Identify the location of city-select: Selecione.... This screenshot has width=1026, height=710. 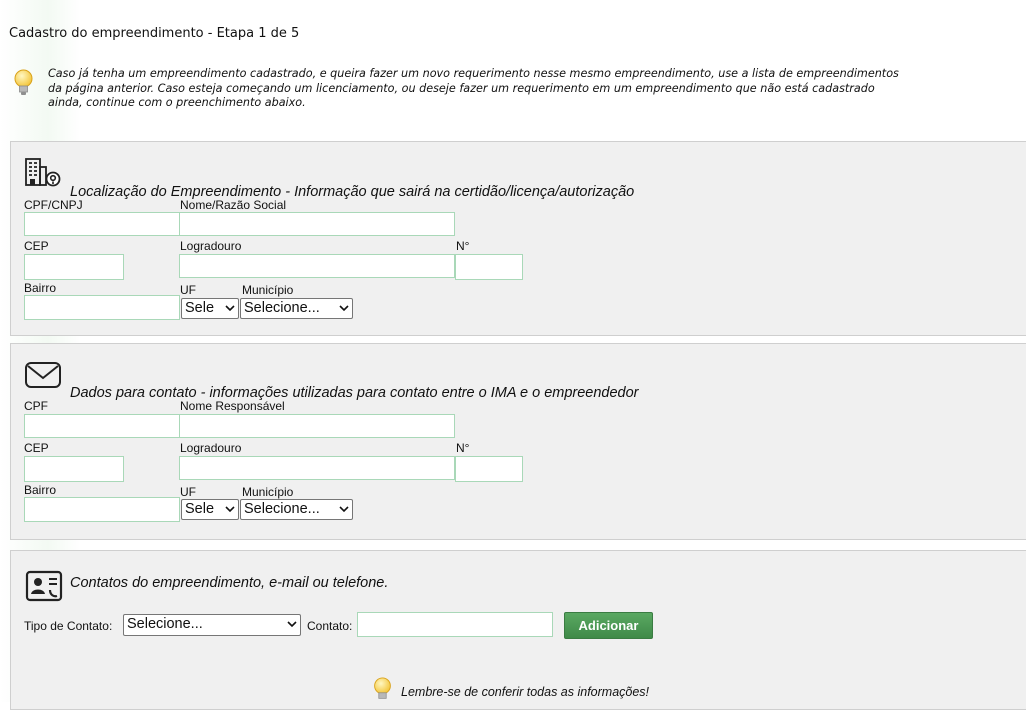
(296, 308).